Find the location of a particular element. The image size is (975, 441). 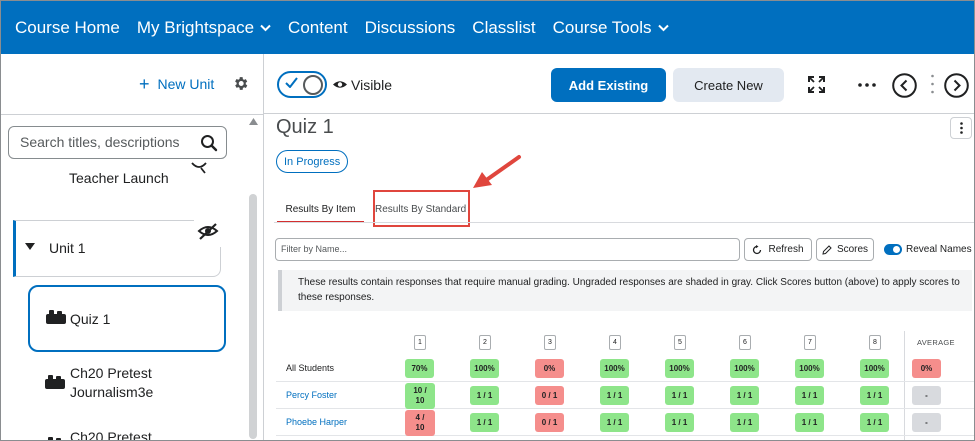

filter-input is located at coordinates (501, 249).